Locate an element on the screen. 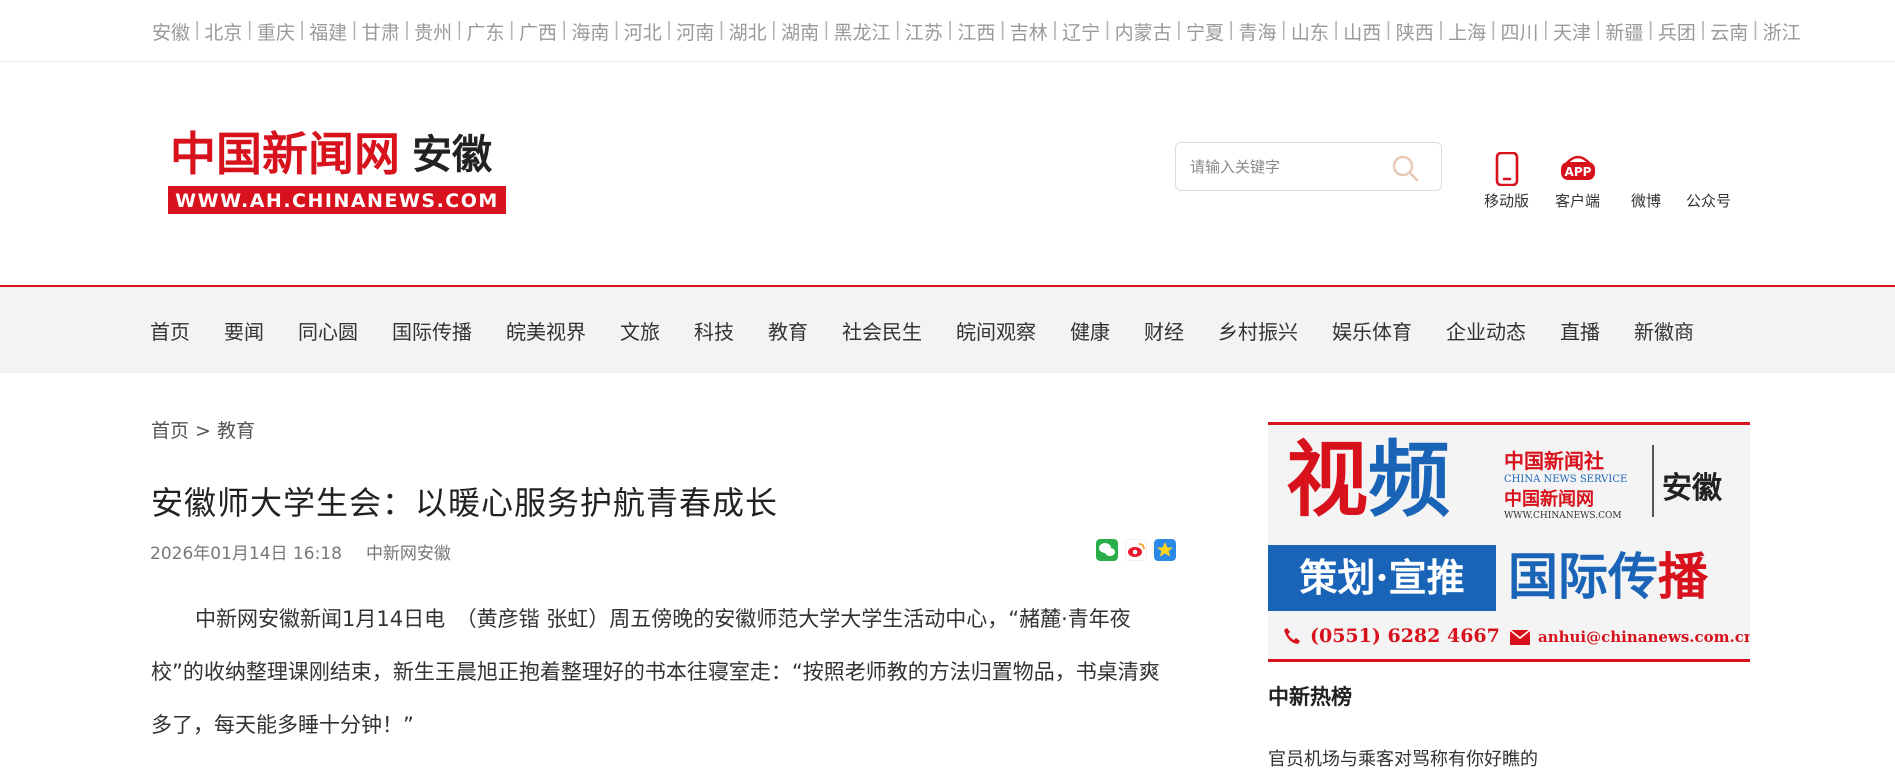  region-link: 重庆 is located at coordinates (276, 31).